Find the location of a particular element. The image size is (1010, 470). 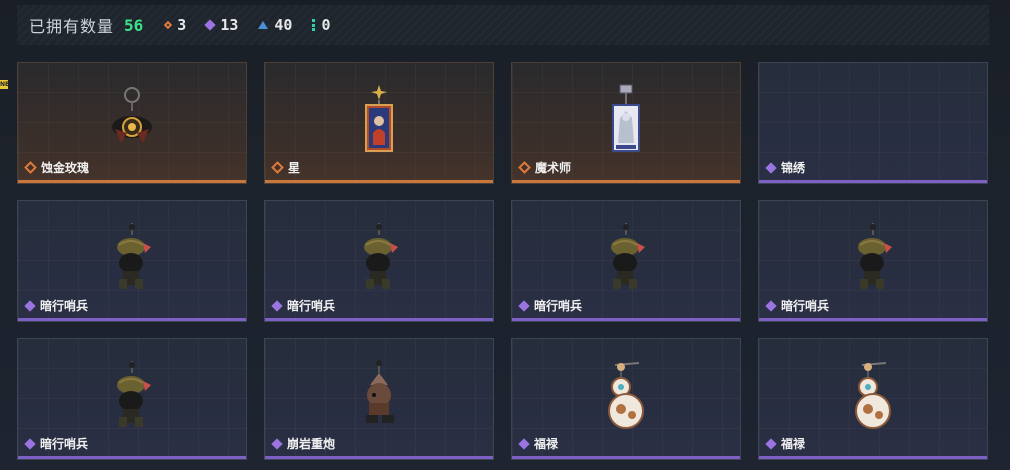

teal-dots-icon is located at coordinates (314, 25).